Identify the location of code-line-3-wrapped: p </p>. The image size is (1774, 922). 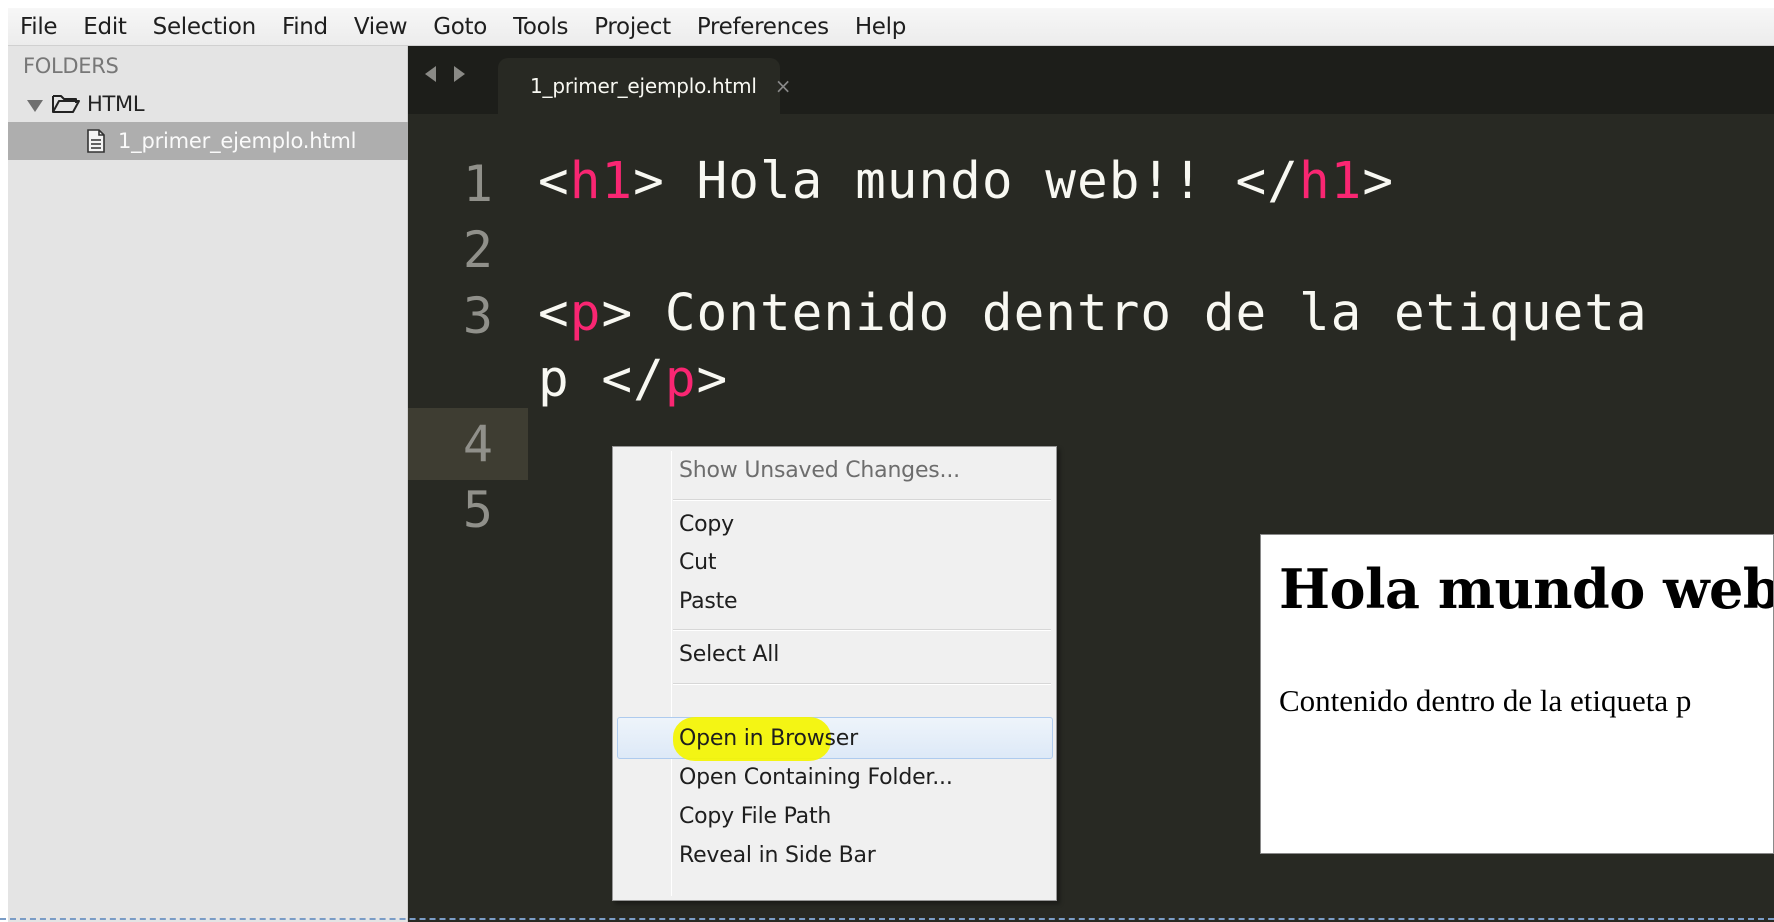
(633, 380).